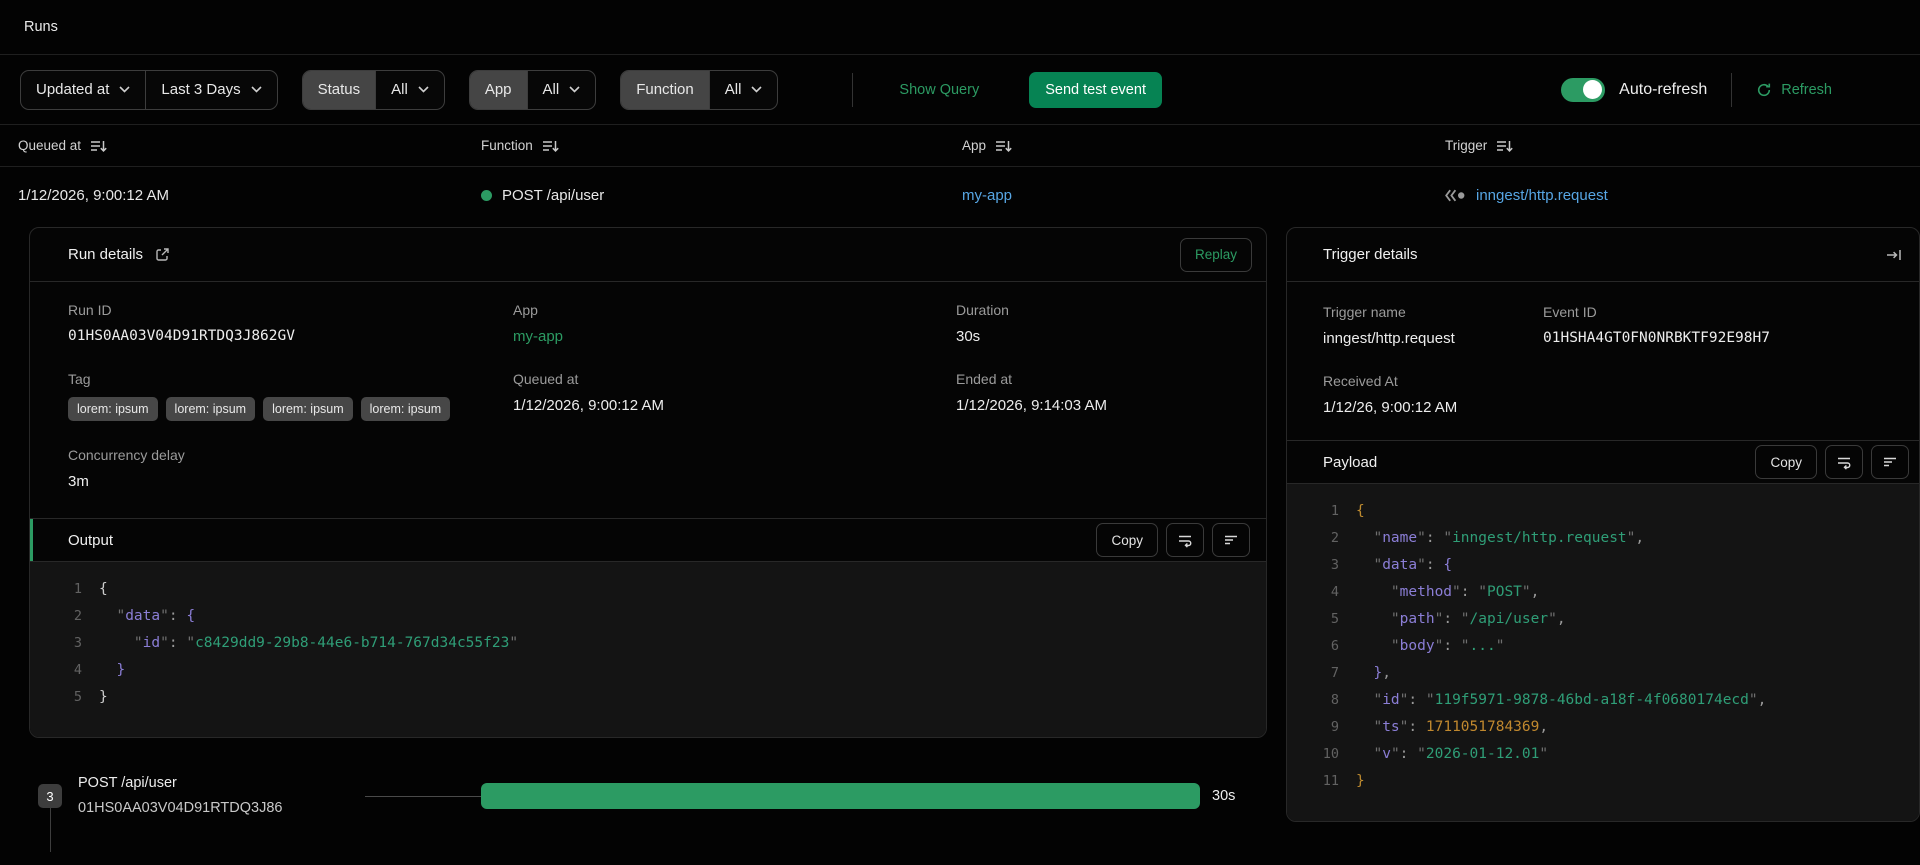  What do you see at coordinates (960, 27) in the screenshot?
I see `topbar: Runs` at bounding box center [960, 27].